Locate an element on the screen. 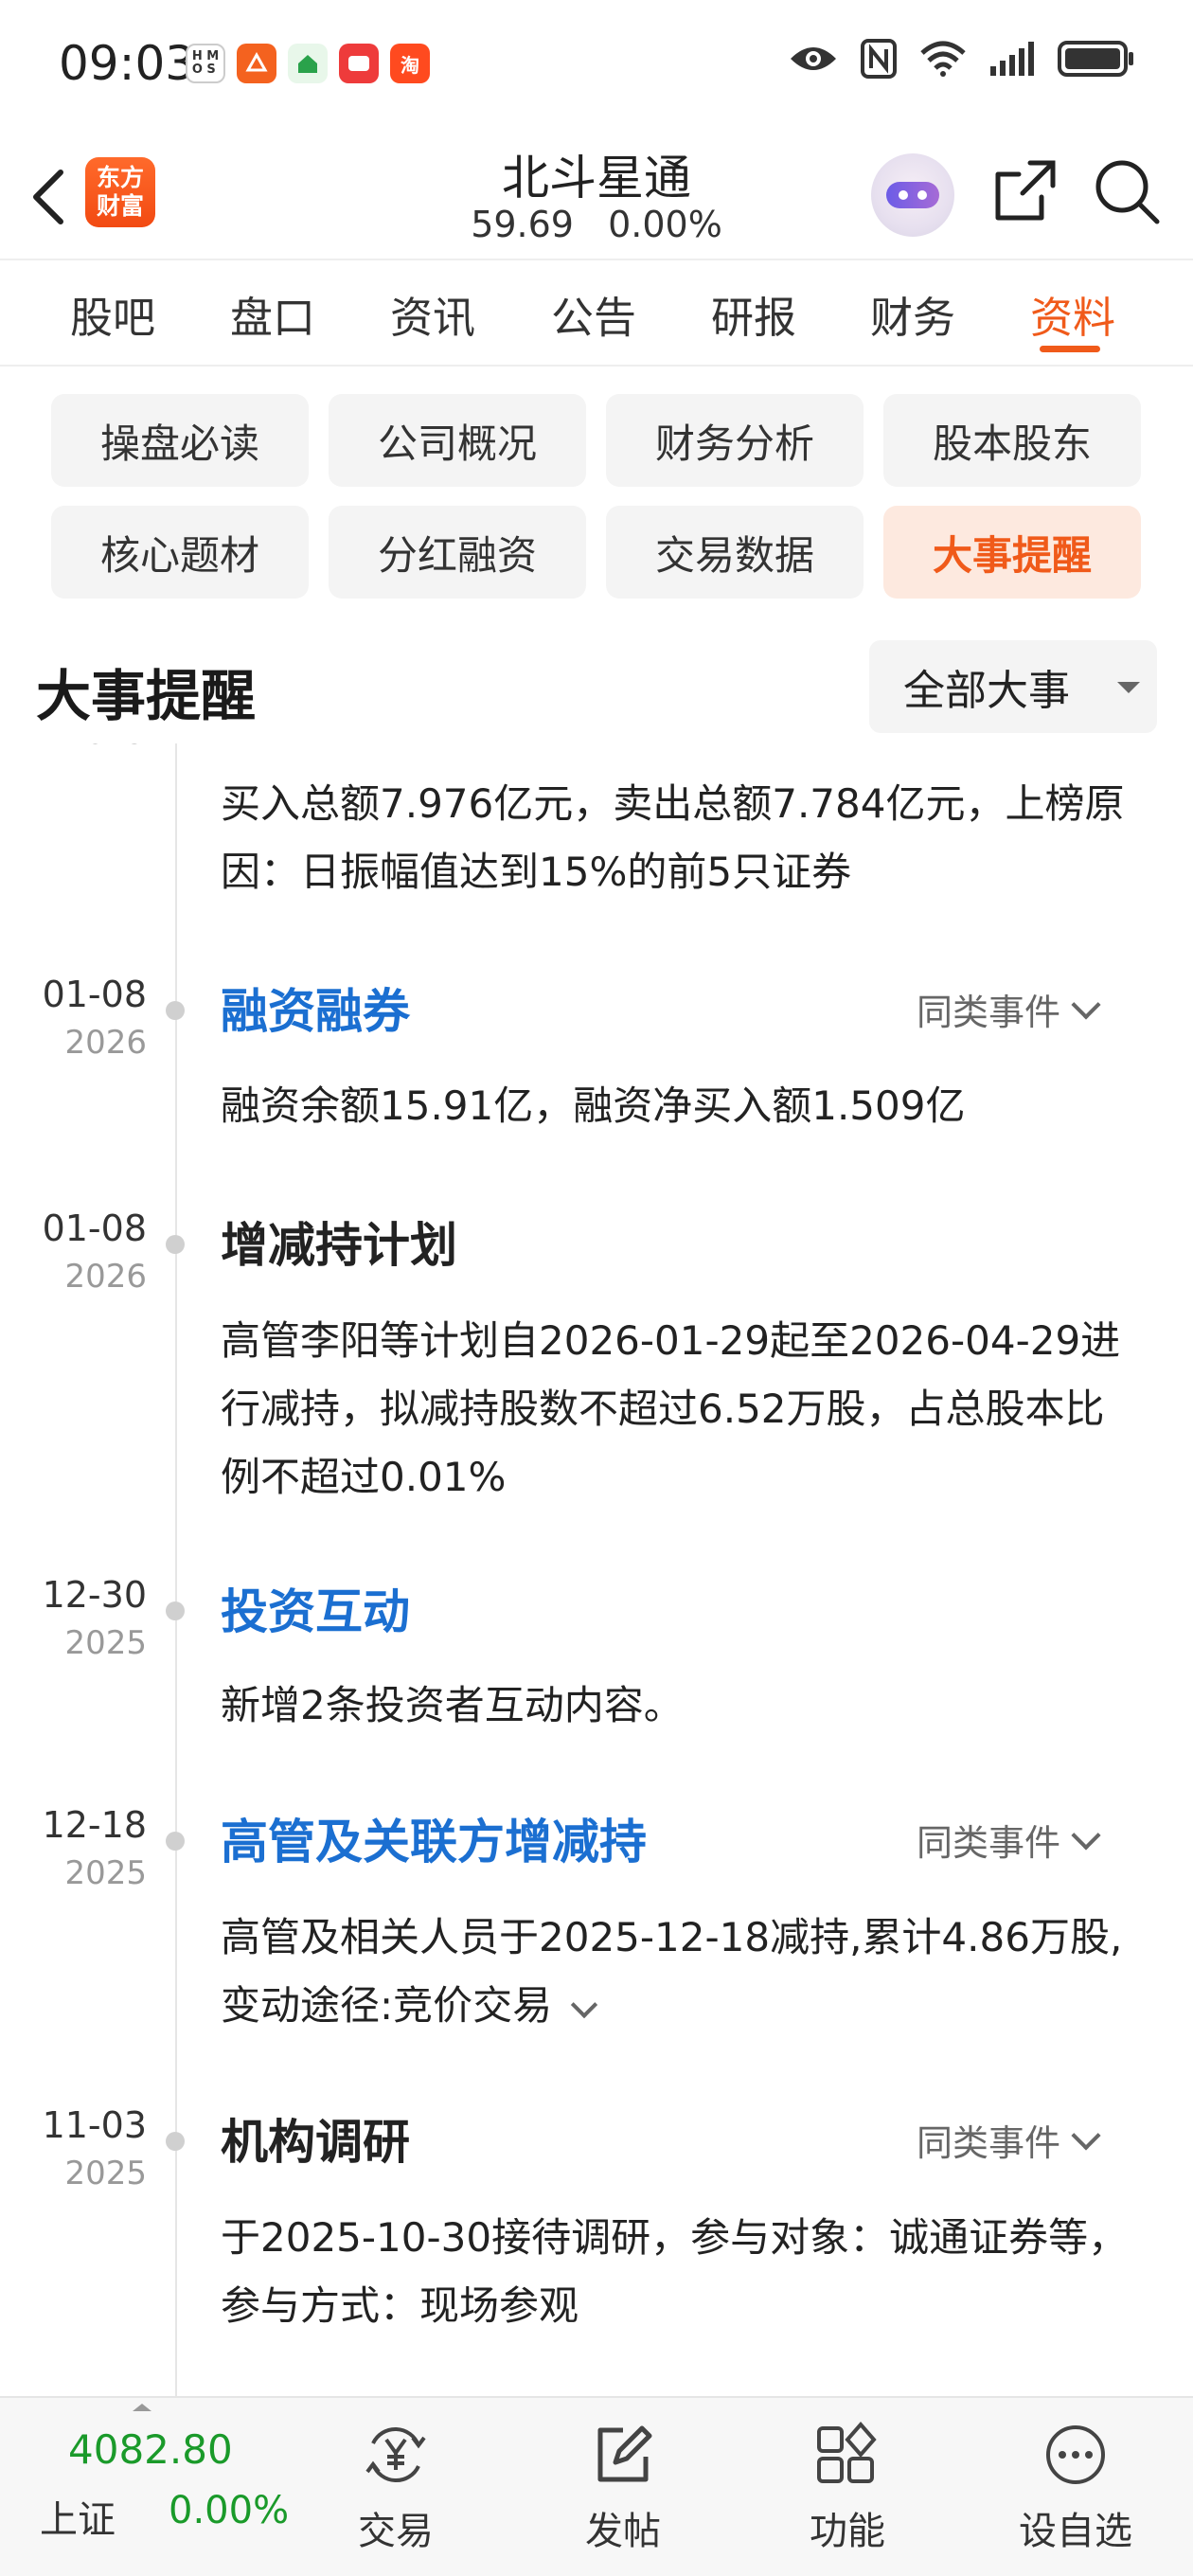 The width and height of the screenshot is (1193, 2576). event-title: 增减持计划 is located at coordinates (339, 1245).